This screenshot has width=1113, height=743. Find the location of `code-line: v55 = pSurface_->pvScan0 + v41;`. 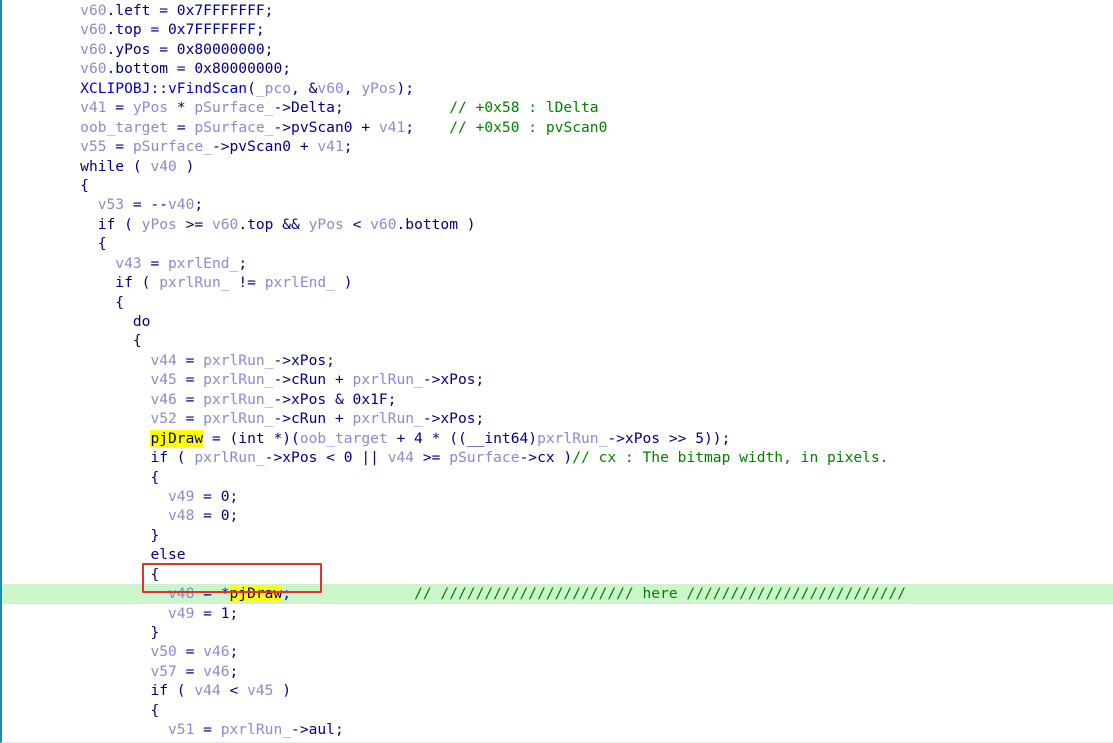

code-line: v55 = pSurface_->pvScan0 + v41; is located at coordinates (557, 146).